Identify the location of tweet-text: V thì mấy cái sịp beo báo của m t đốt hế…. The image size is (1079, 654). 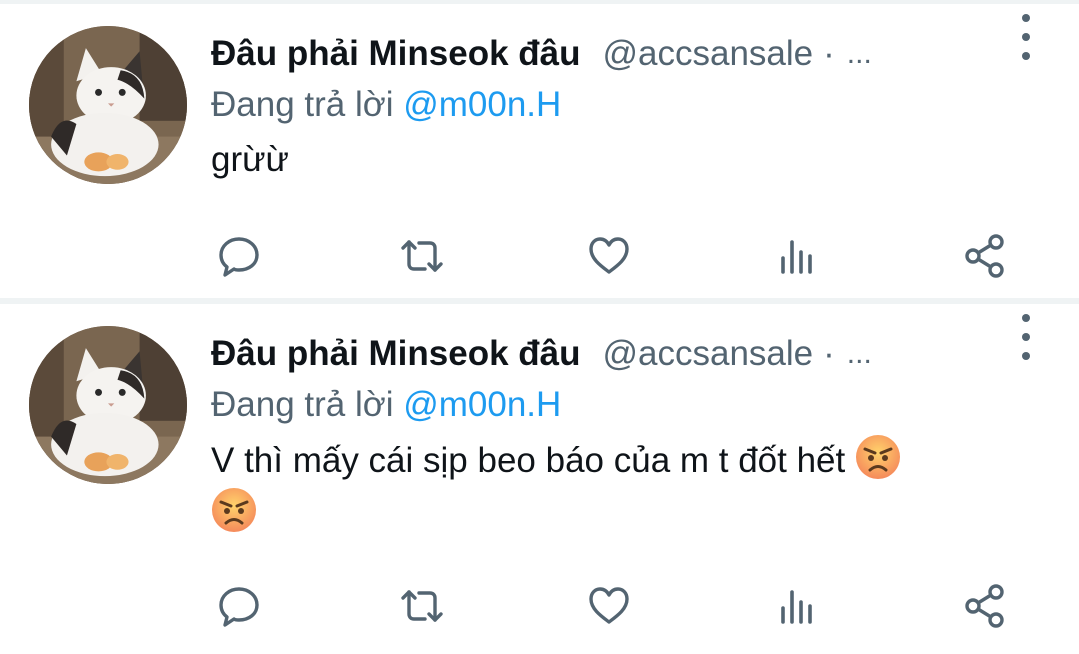
(626, 487).